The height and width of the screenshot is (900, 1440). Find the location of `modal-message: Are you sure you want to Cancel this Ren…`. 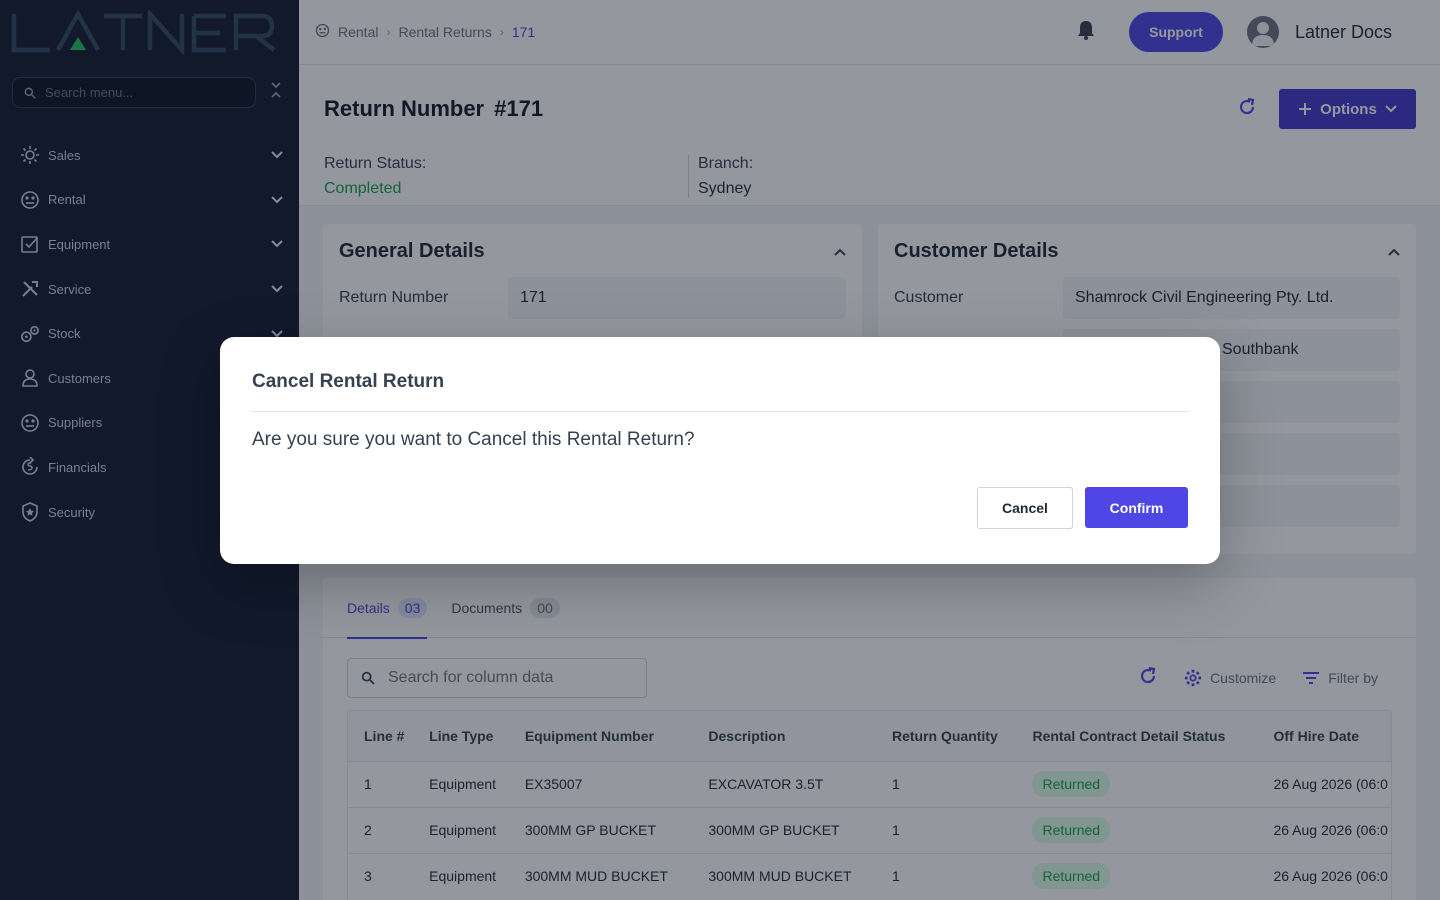

modal-message: Are you sure you want to Cancel this Ren… is located at coordinates (473, 439).